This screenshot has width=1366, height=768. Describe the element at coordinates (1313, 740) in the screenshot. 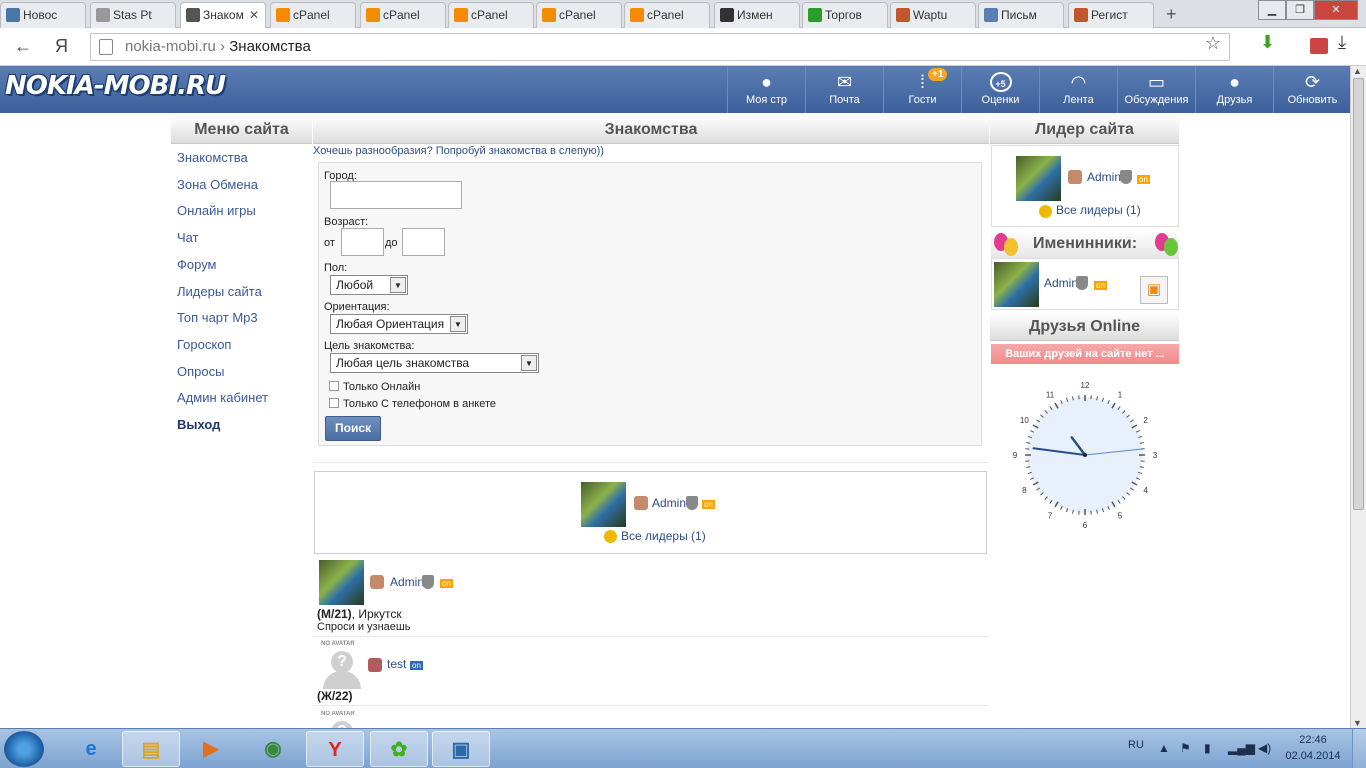

I see `clock-time: 22:46` at that location.